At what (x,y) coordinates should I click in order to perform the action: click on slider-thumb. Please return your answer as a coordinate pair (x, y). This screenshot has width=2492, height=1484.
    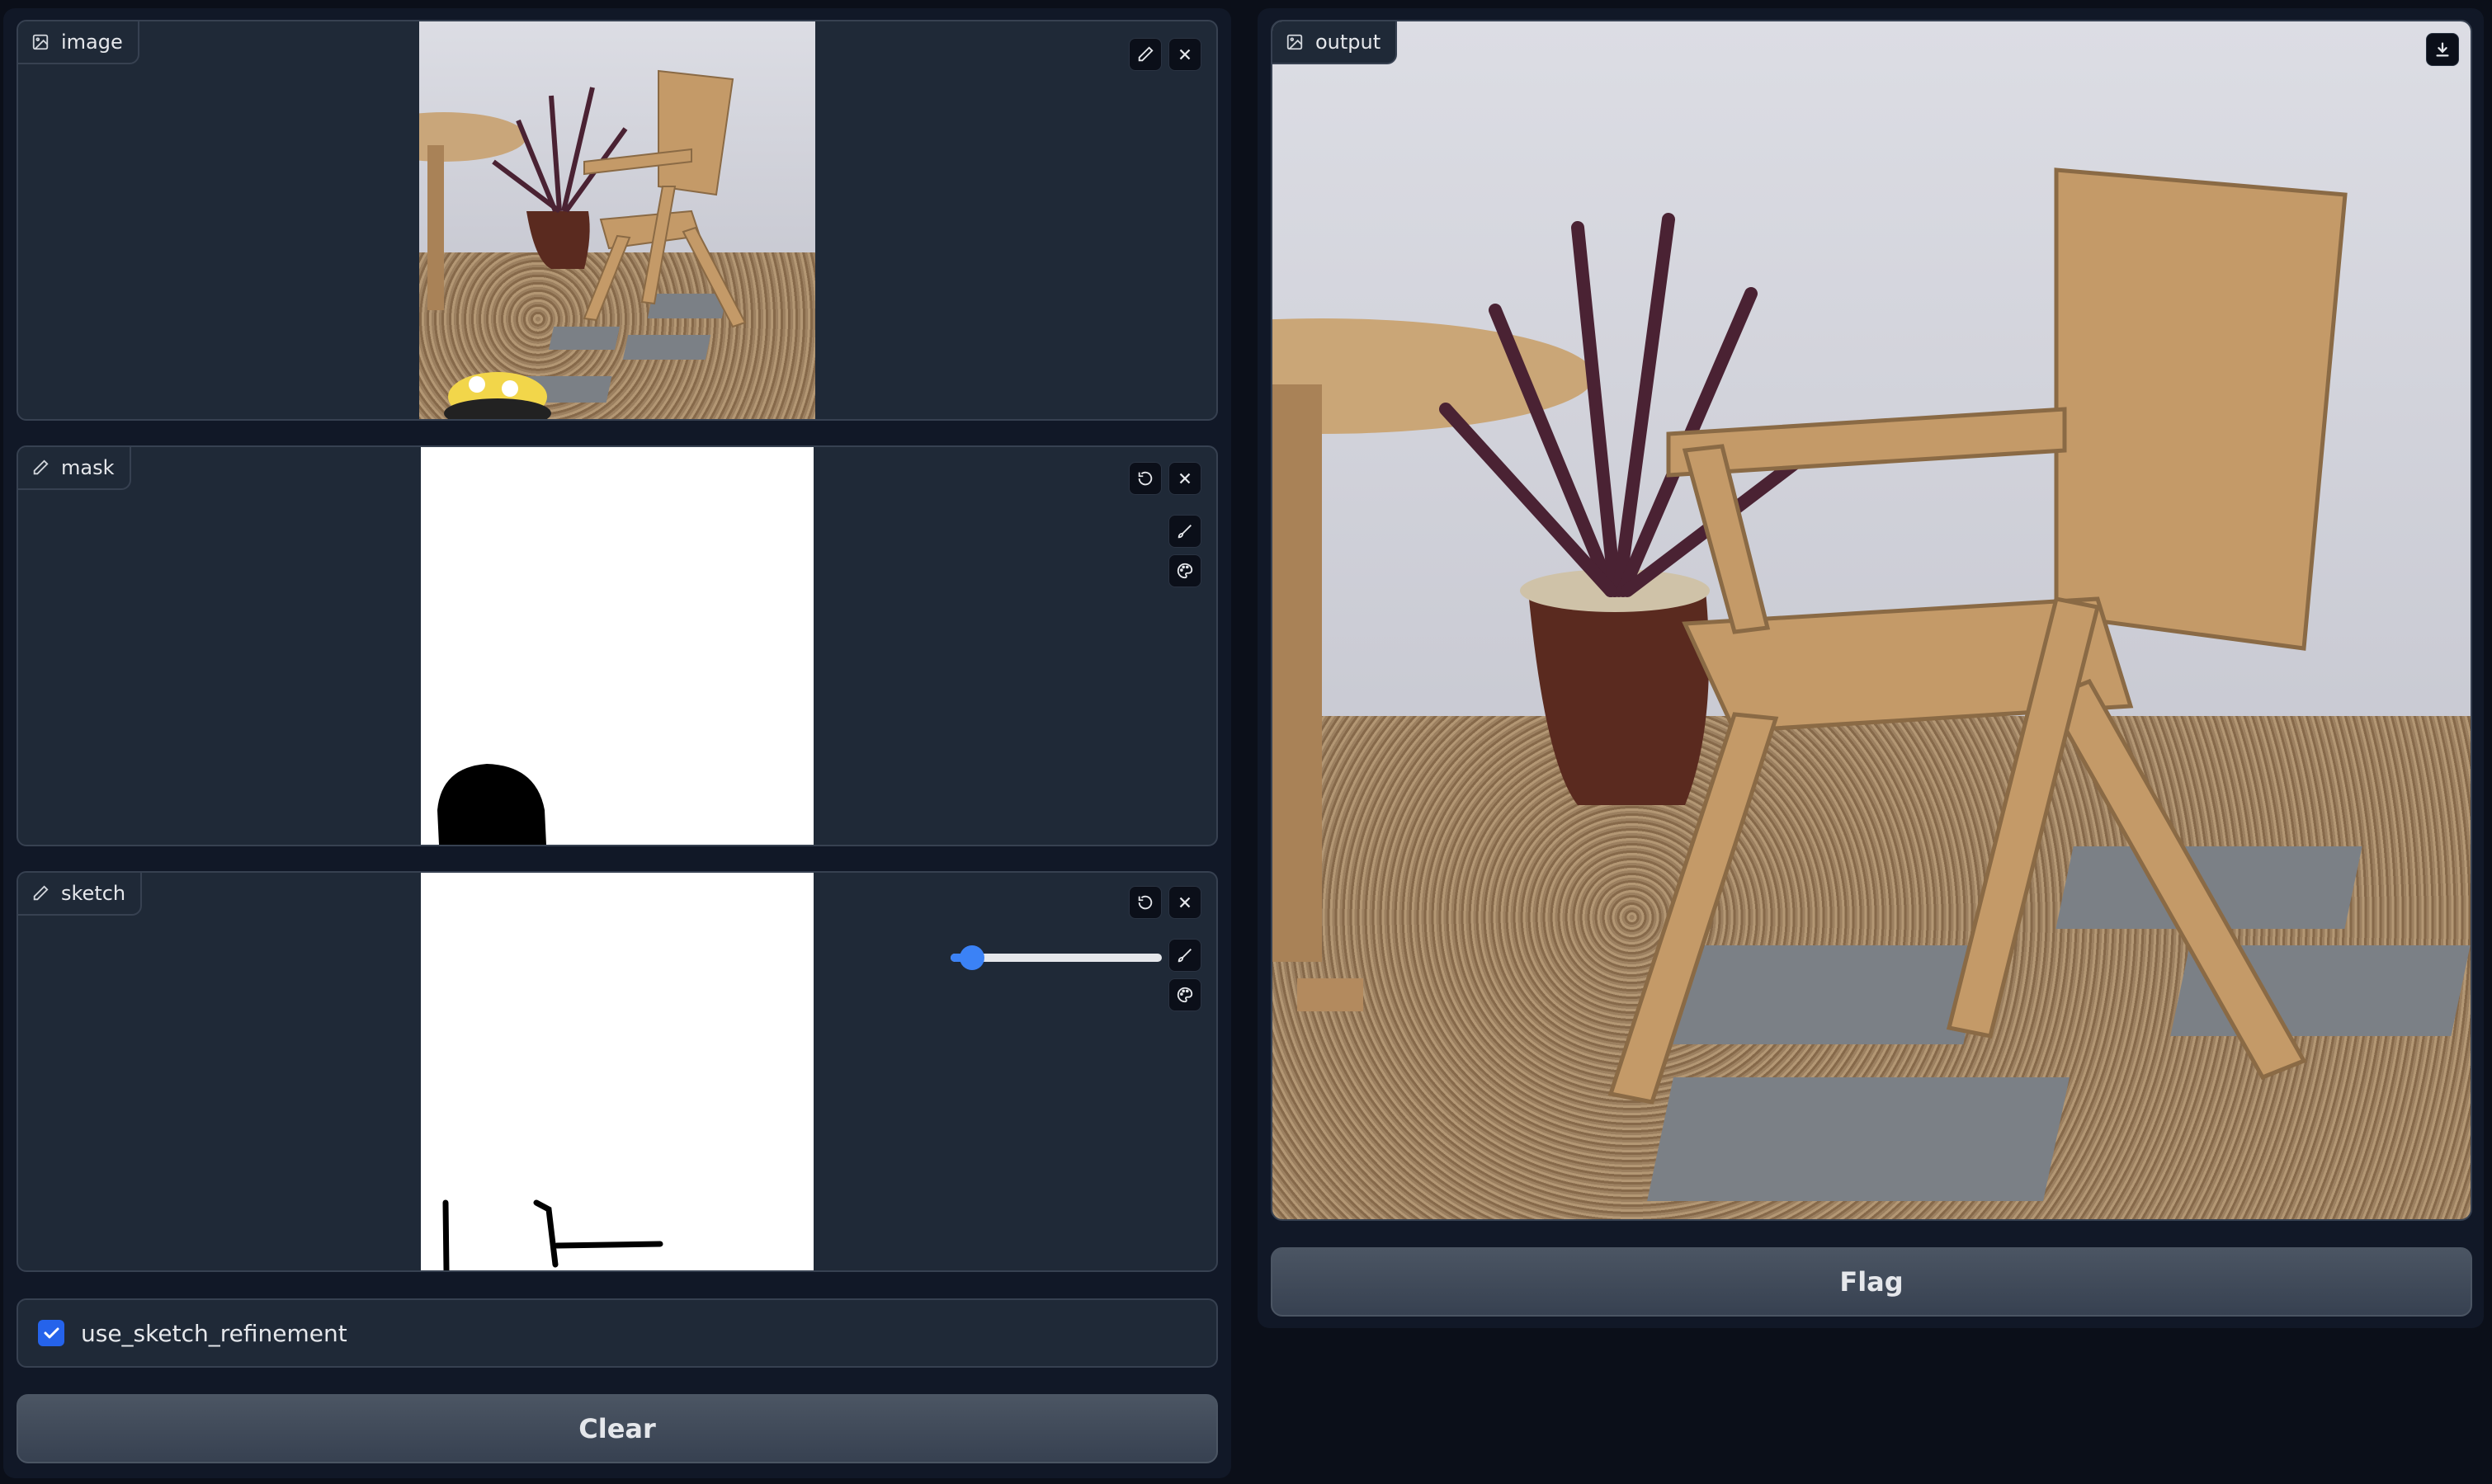
    Looking at the image, I should click on (972, 957).